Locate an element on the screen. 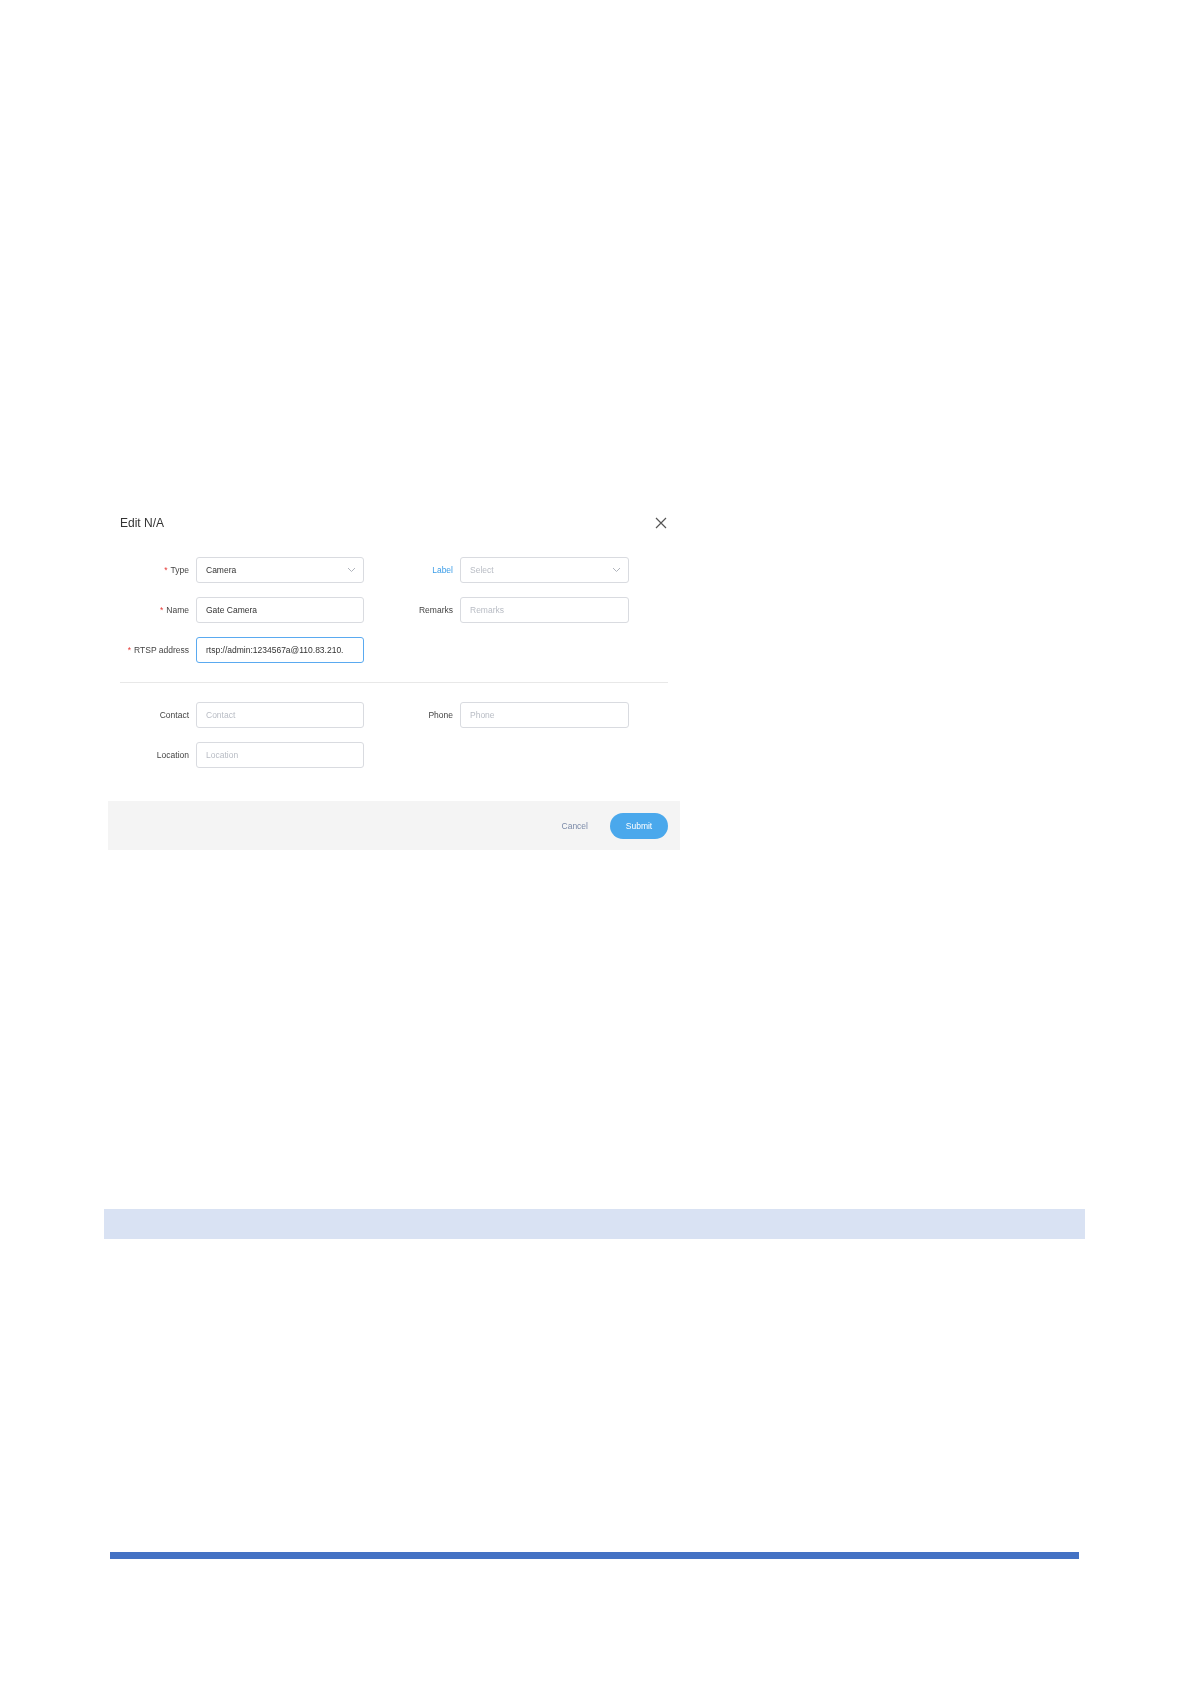 The width and height of the screenshot is (1191, 1685). field-label: Label is located at coordinates (442, 570).